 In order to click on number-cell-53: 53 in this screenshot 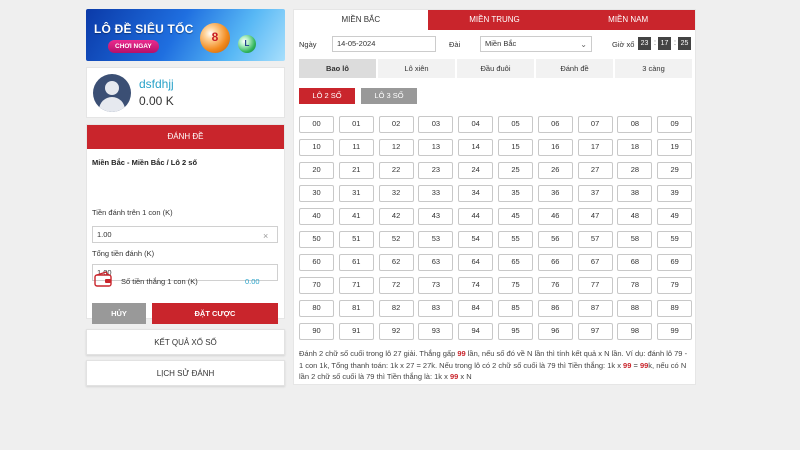, I will do `click(436, 239)`.